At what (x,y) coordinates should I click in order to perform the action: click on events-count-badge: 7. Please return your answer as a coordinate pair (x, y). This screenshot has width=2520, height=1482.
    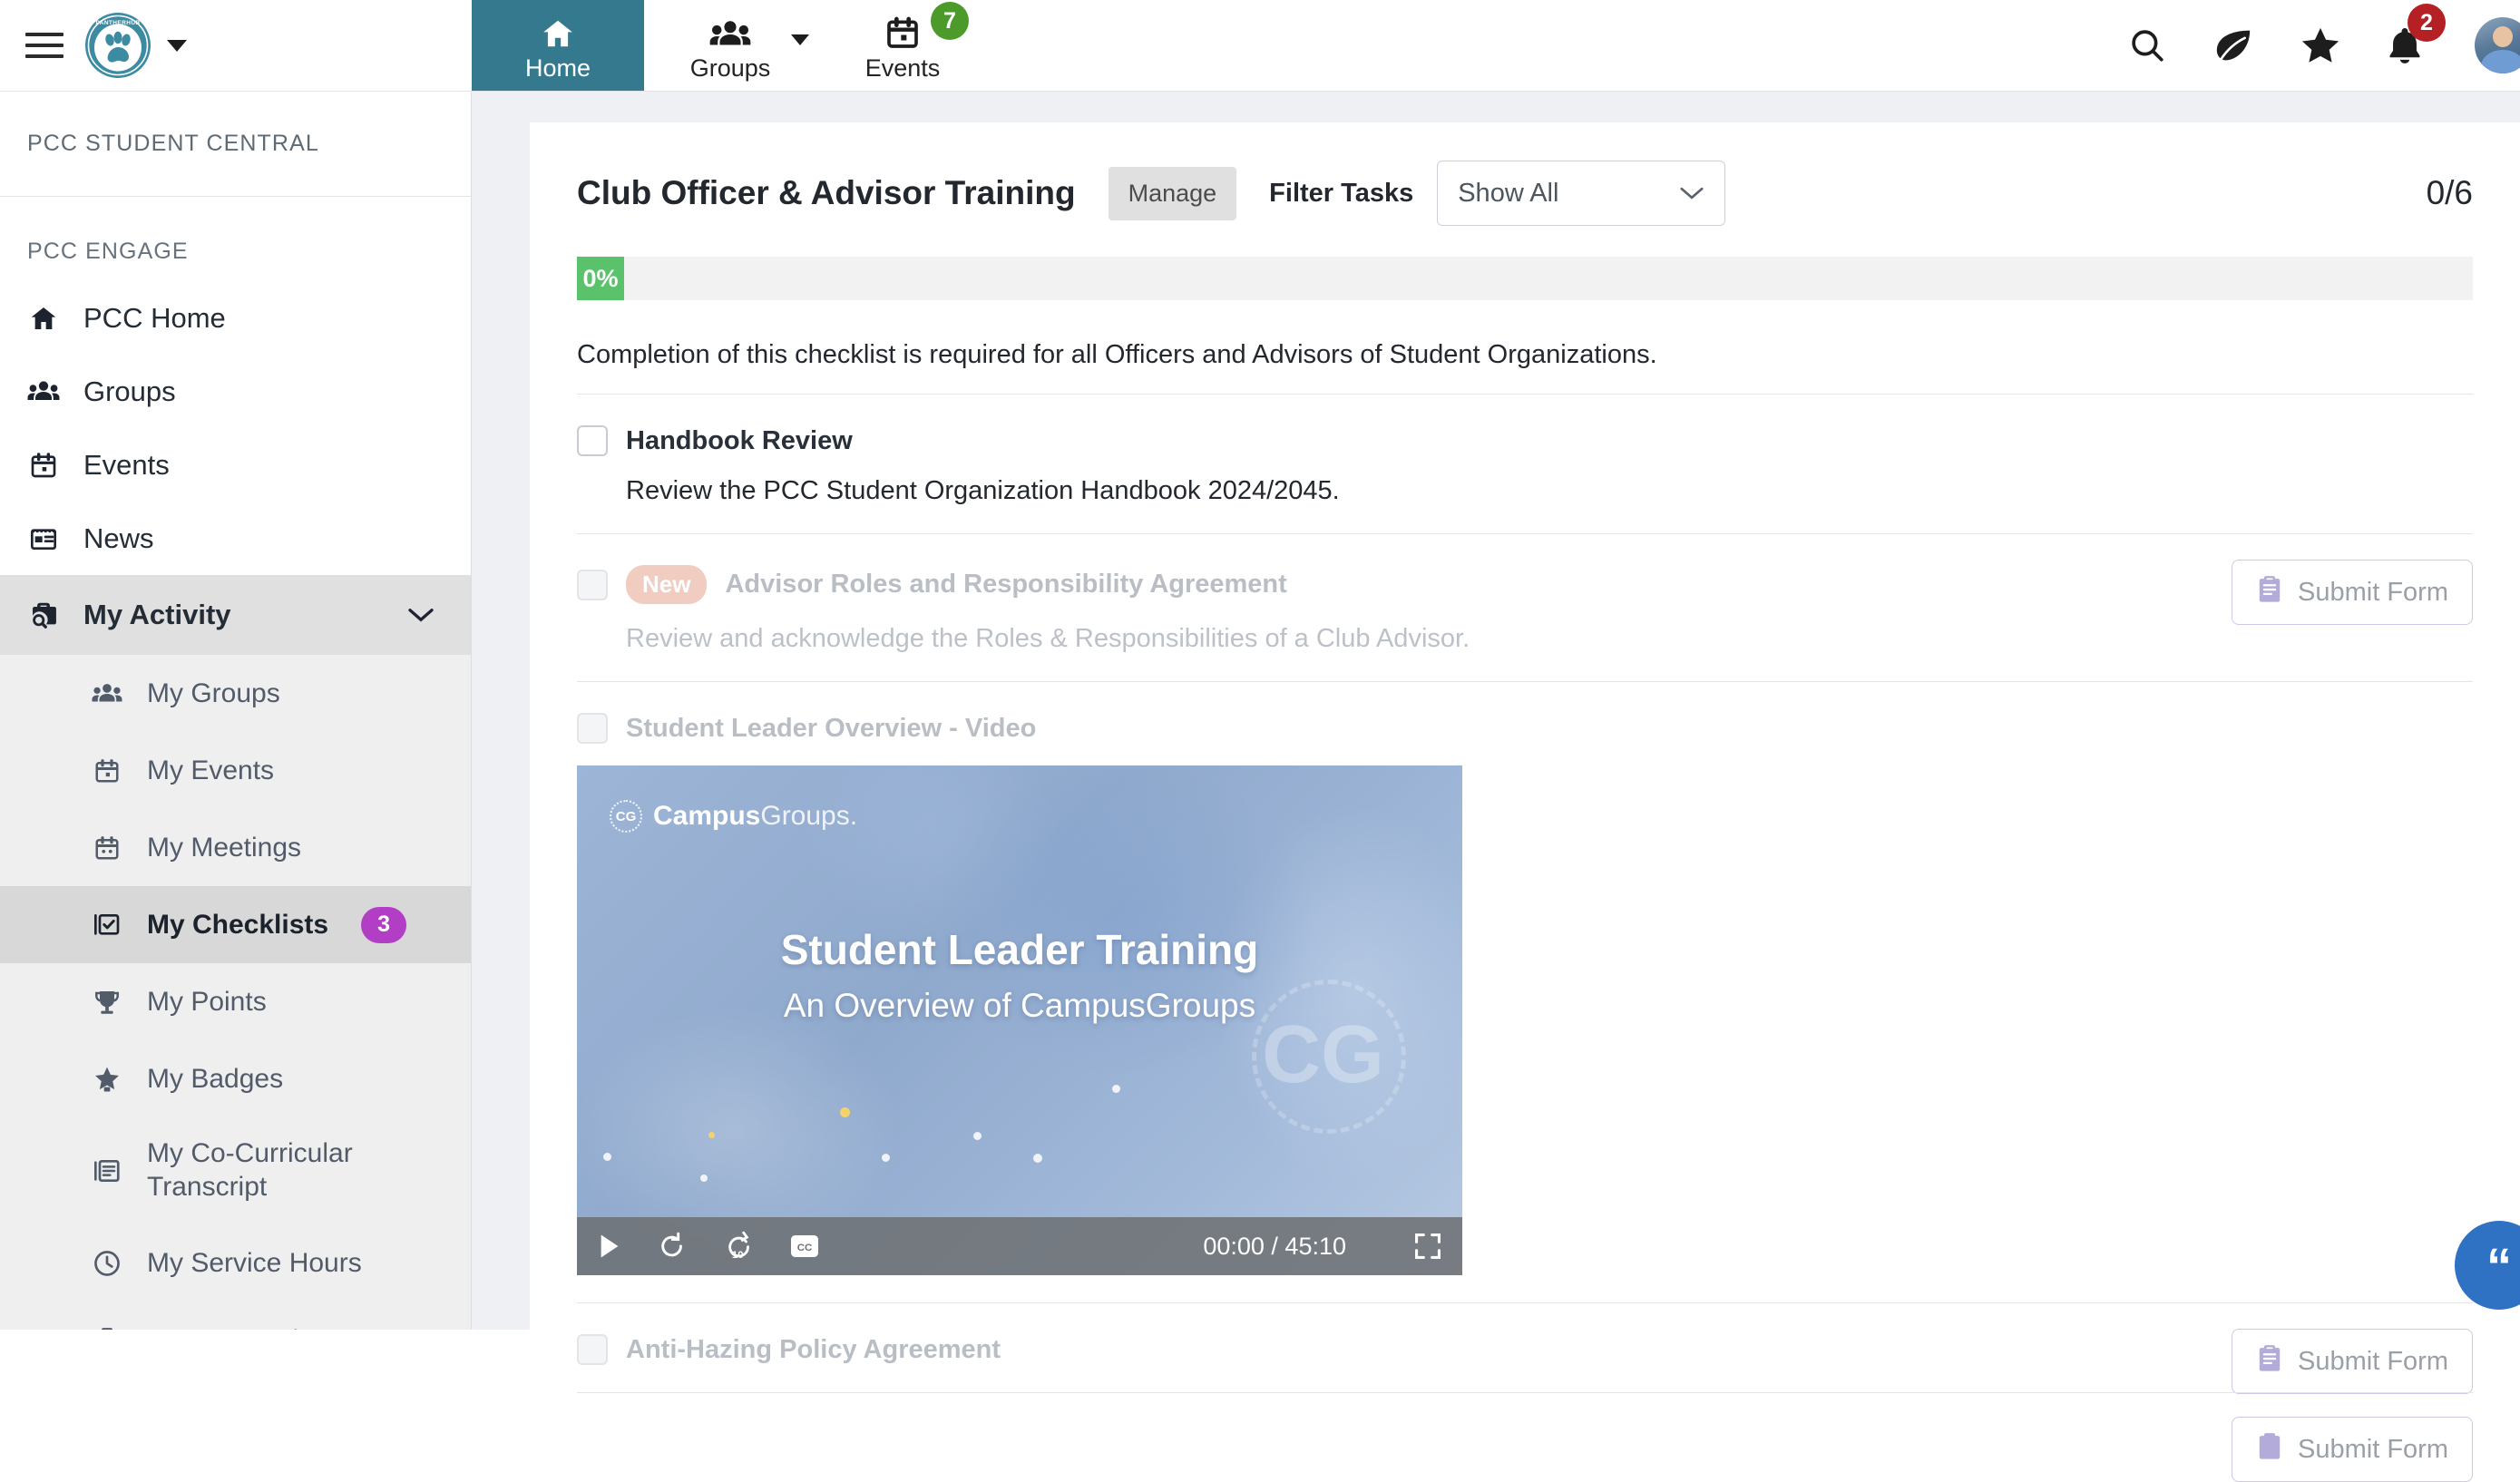
    Looking at the image, I should click on (950, 21).